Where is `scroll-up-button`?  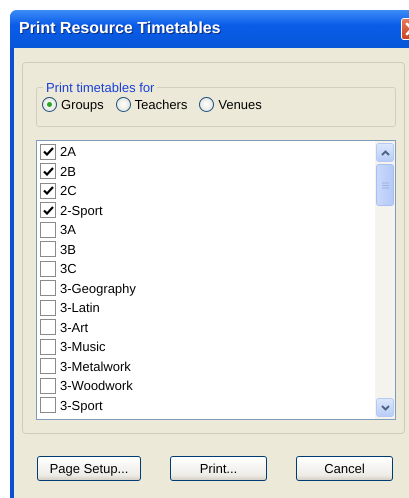 scroll-up-button is located at coordinates (385, 152).